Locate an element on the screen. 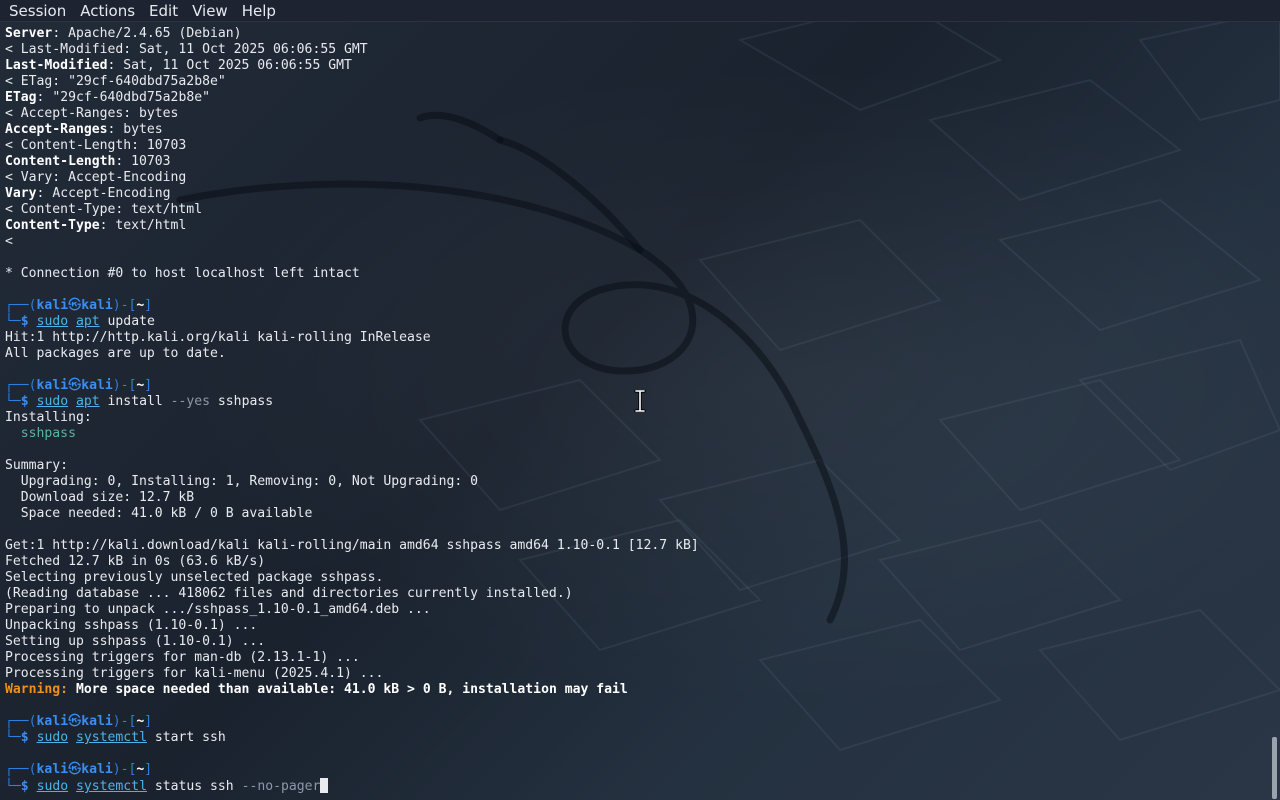 The image size is (1280, 800). output-line: < Content-Type: text/html is located at coordinates (104, 209).